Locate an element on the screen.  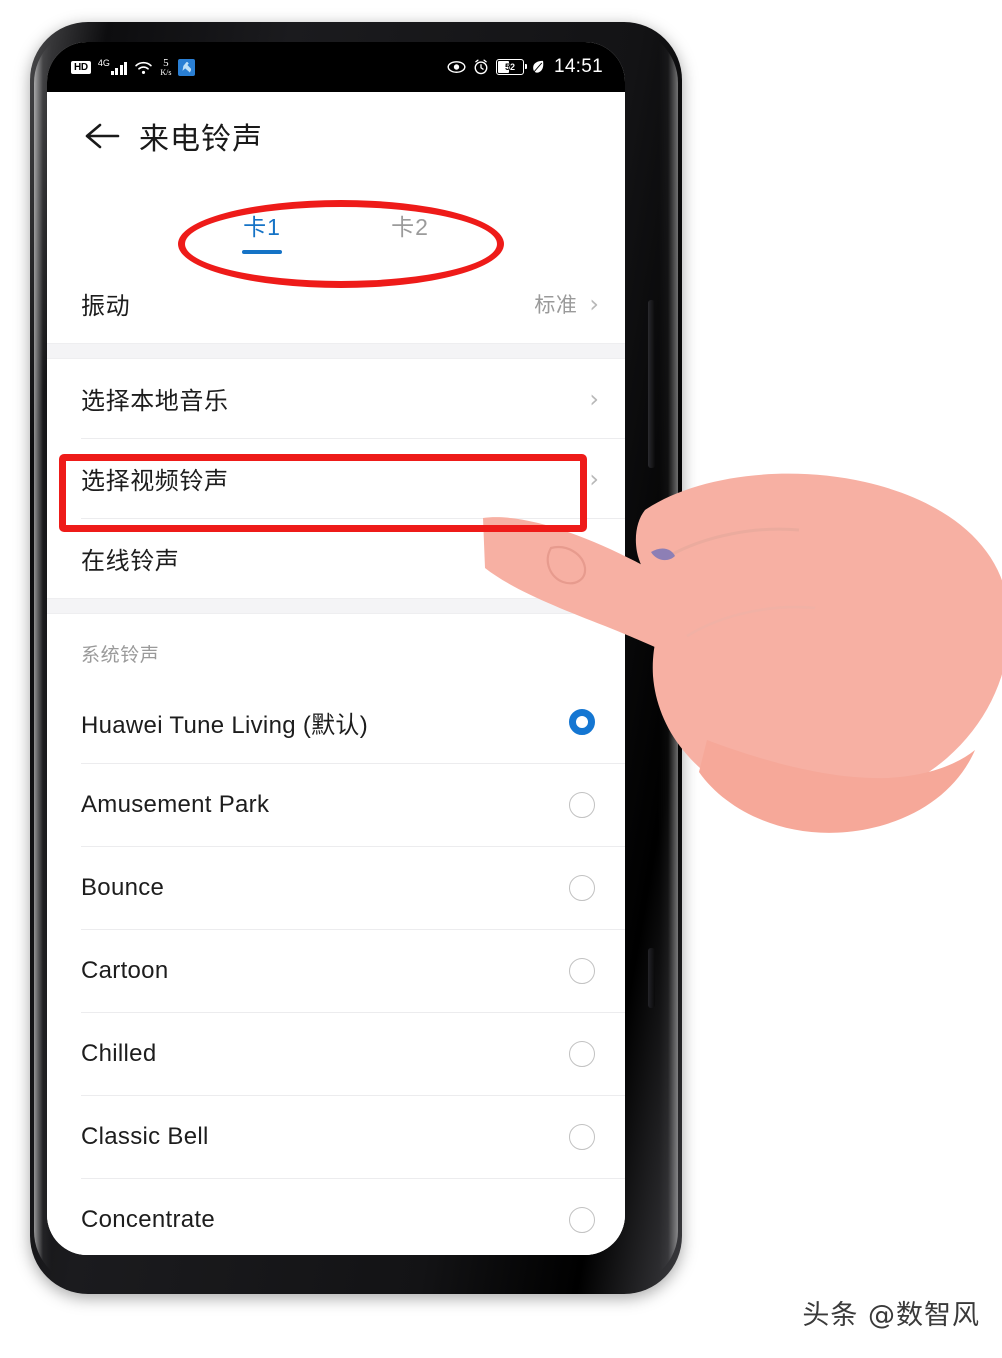
setting-label-vibration: 振动 is located at coordinates (106, 306).